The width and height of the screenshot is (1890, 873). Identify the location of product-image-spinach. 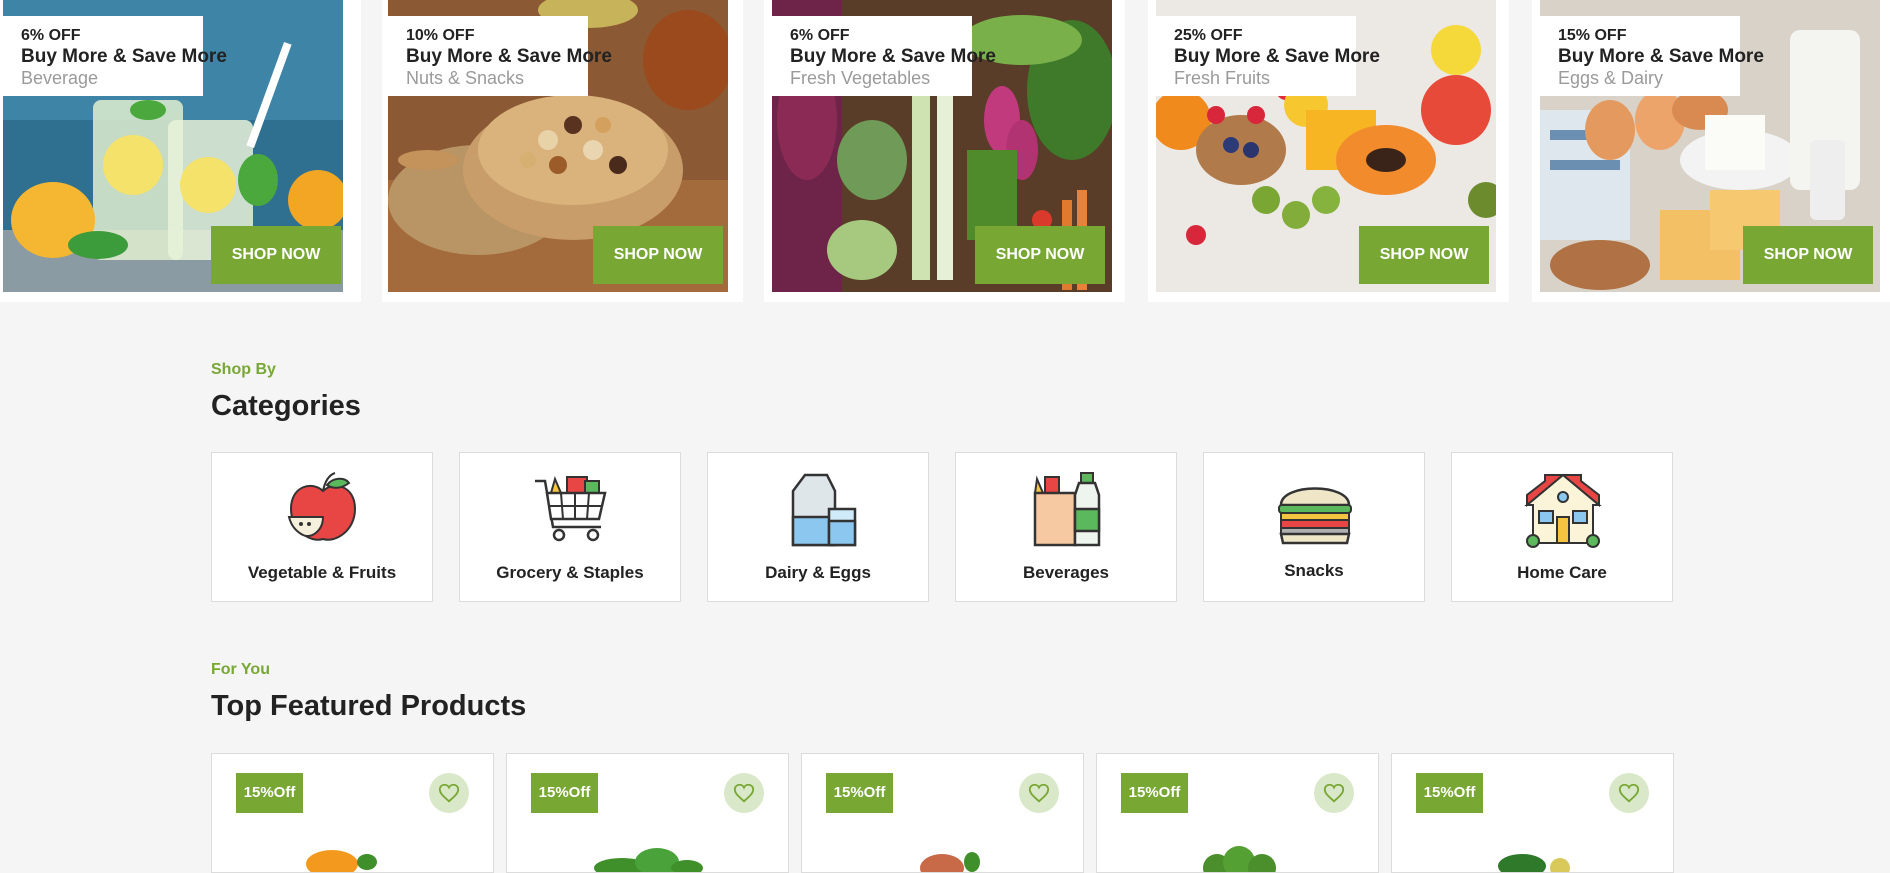
(1532, 848).